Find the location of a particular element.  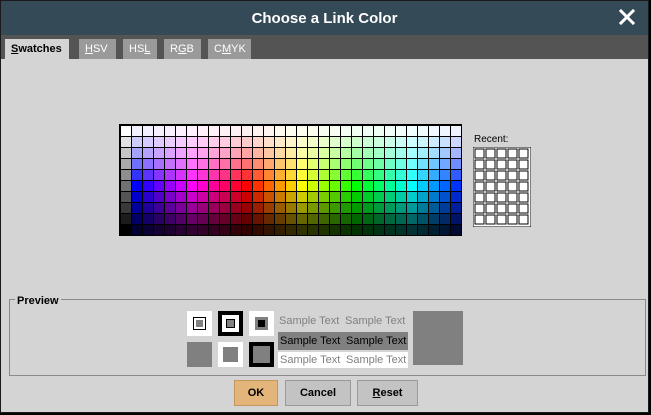

tab-hsl: HSL is located at coordinates (140, 49).